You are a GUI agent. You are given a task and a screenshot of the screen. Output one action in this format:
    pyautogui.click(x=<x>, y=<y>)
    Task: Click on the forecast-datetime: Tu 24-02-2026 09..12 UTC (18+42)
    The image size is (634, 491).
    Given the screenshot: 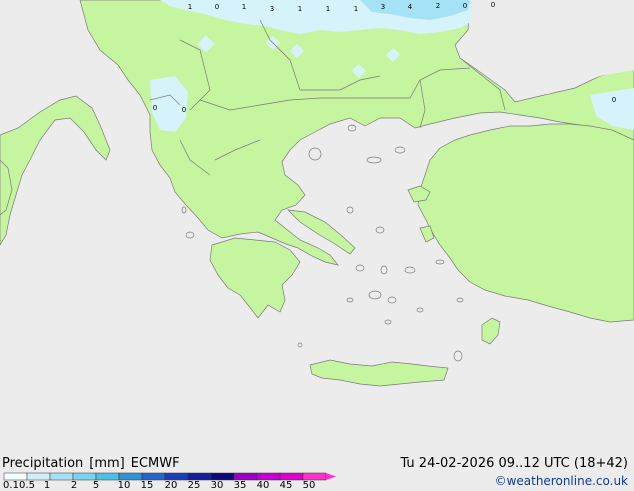 What is the action you would take?
    pyautogui.click(x=514, y=463)
    